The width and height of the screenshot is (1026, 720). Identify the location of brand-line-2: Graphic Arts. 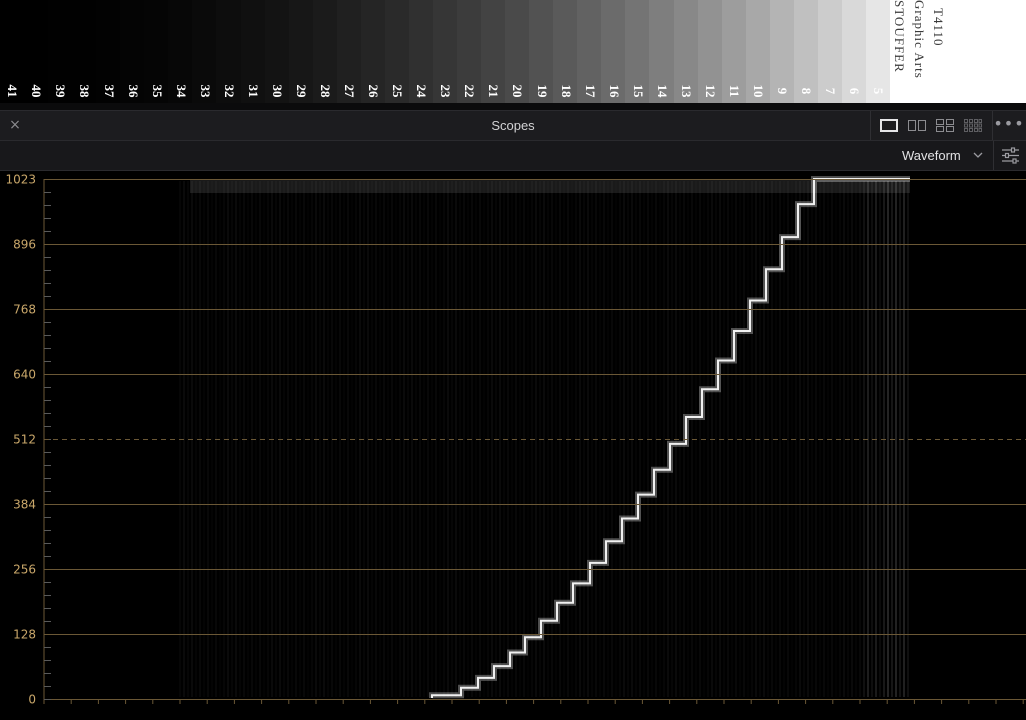
(919, 39).